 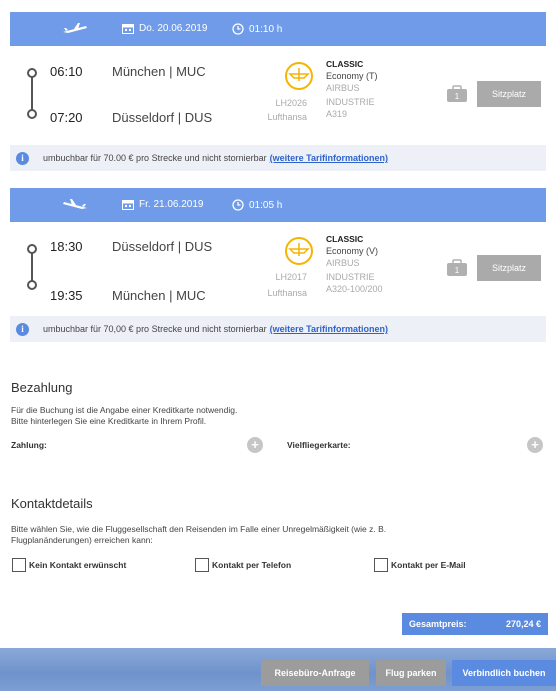 I want to click on payment-title: Bezahlung, so click(x=42, y=387).